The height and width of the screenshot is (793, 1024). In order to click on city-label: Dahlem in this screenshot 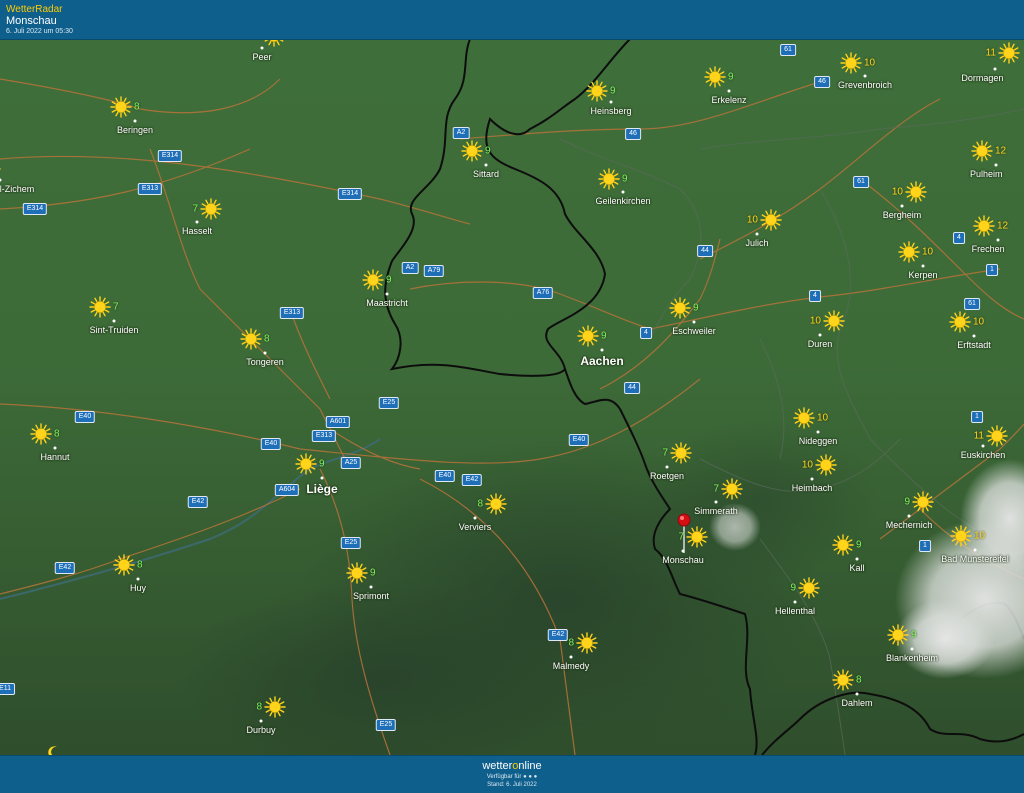, I will do `click(856, 703)`.